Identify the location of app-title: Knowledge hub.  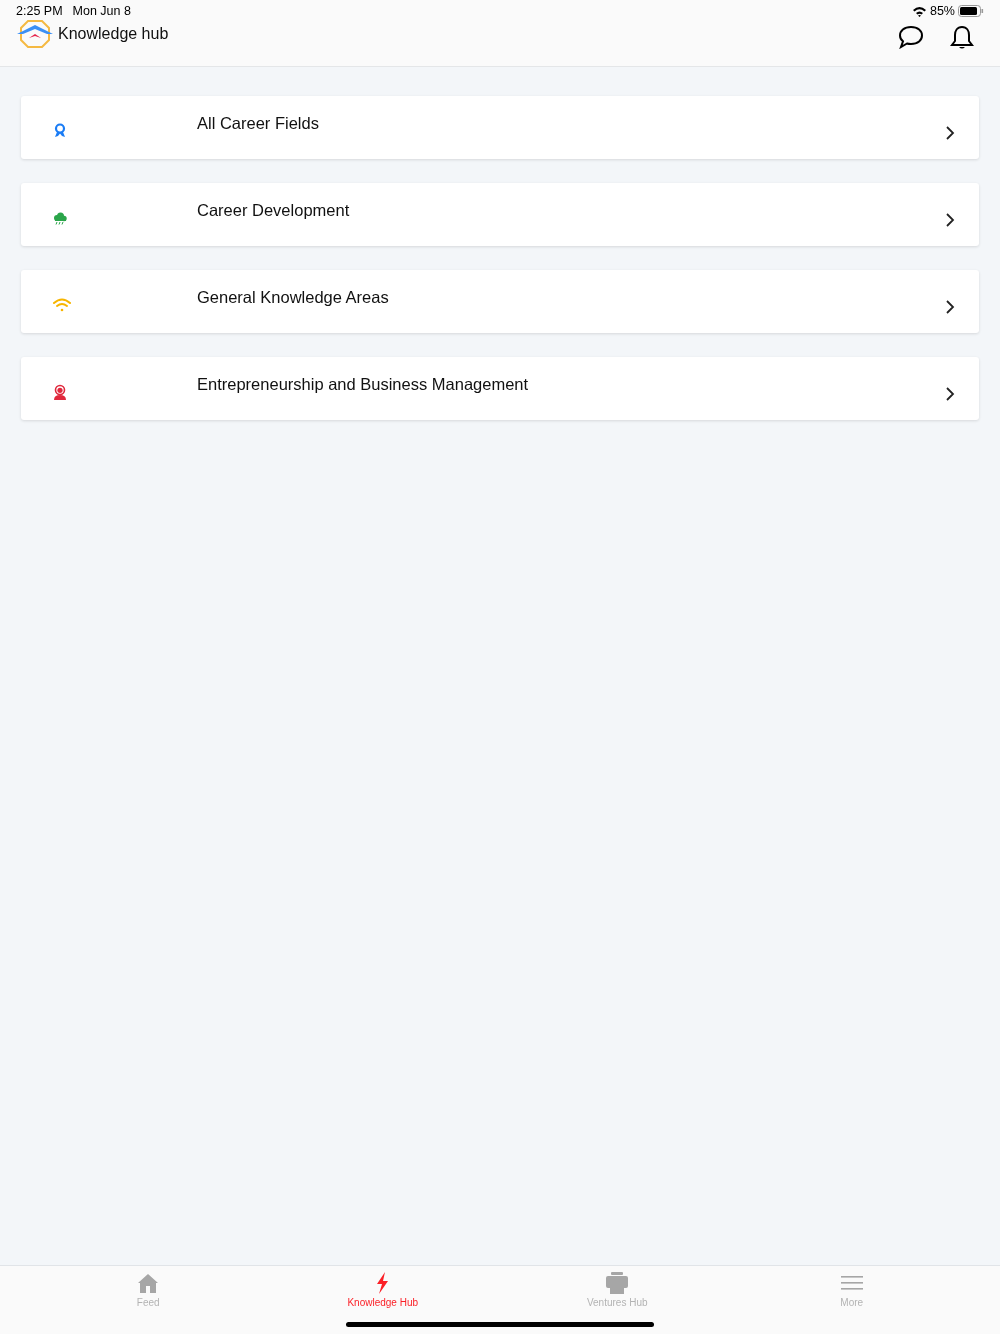
(113, 34).